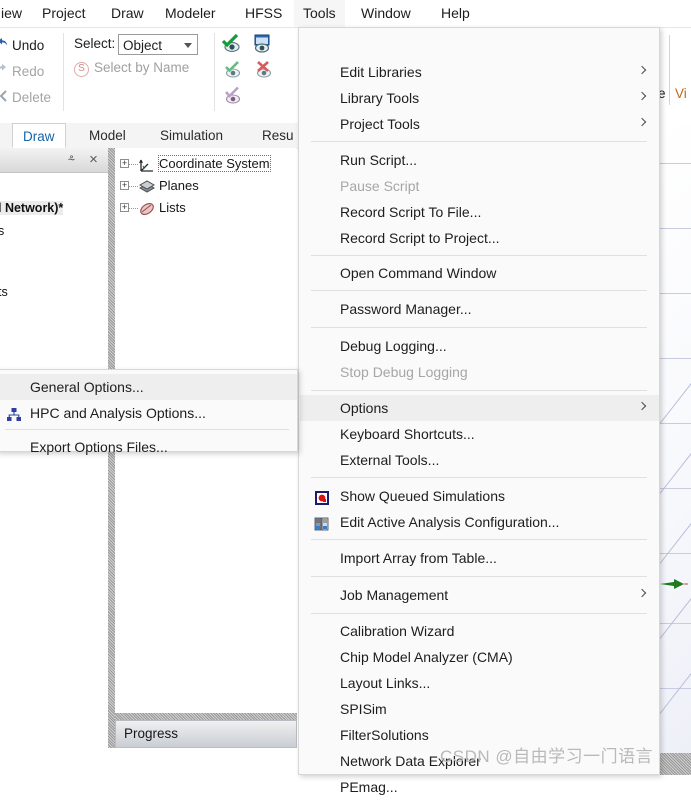 The image size is (691, 800). Describe the element at coordinates (232, 95) in the screenshot. I see `show-selection-icon` at that location.